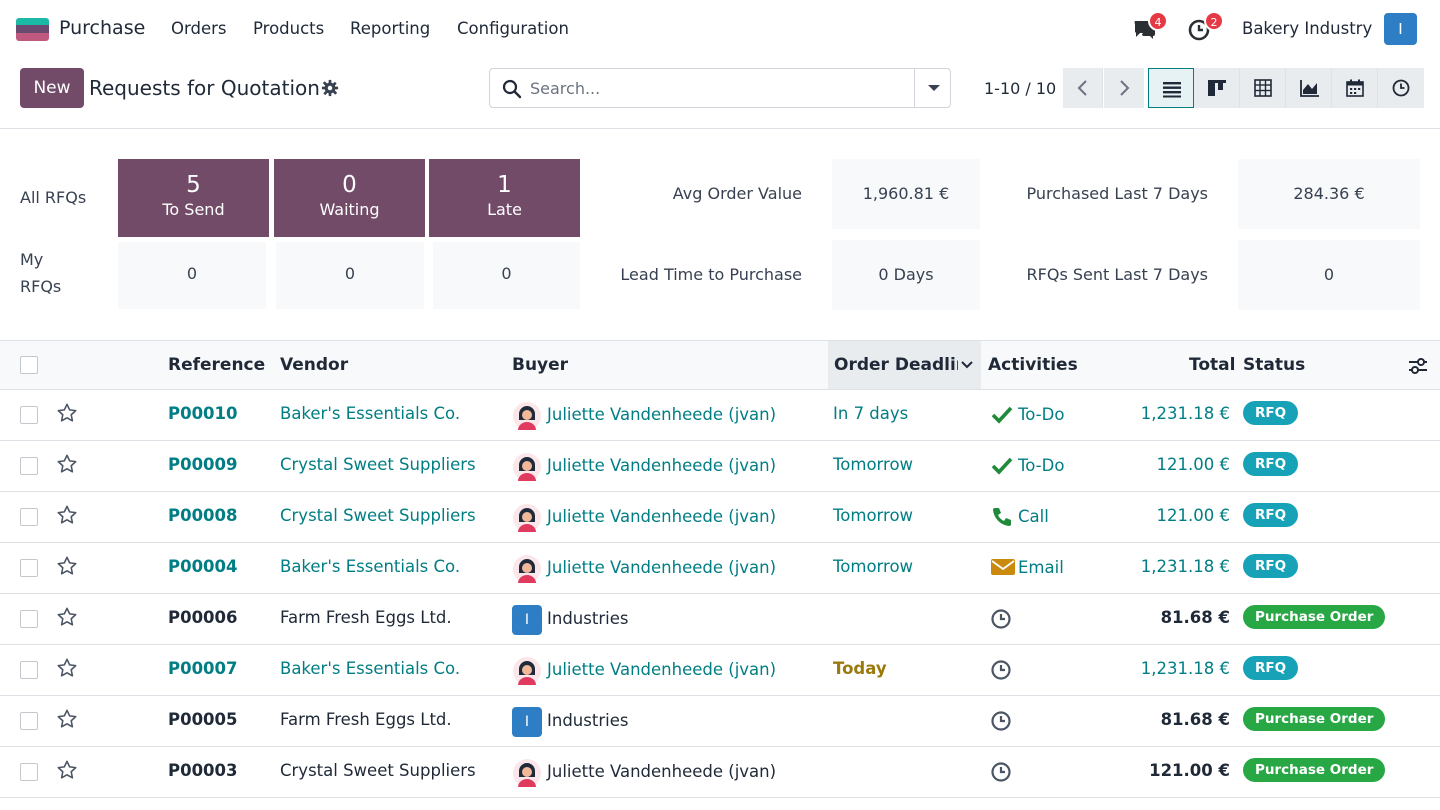 Image resolution: width=1440 pixels, height=810 pixels. Describe the element at coordinates (203, 413) in the screenshot. I see `row-reference: P00010` at that location.